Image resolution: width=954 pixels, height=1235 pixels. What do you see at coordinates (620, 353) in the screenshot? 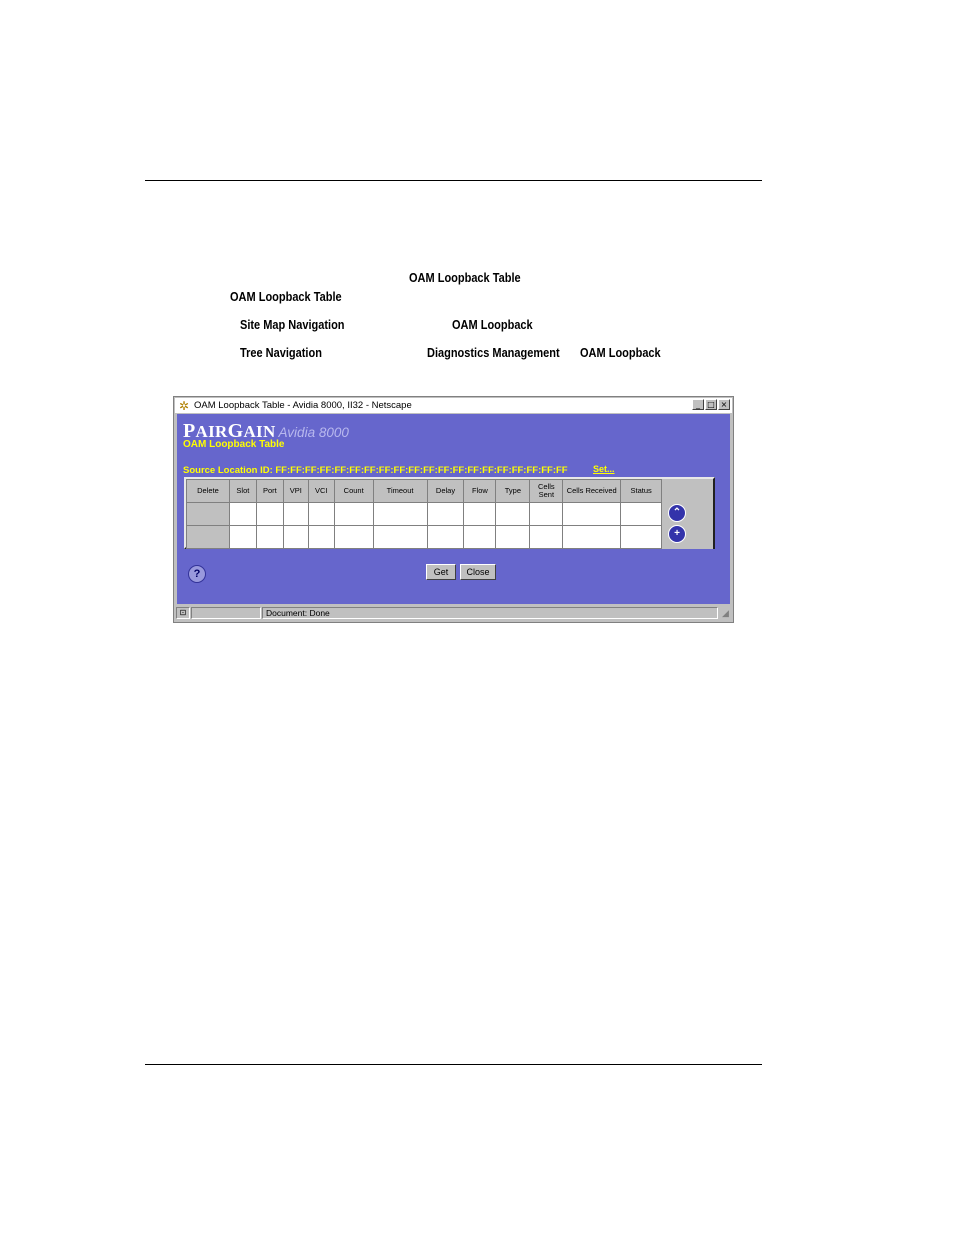
I see `doc-tree-target: OAM Loopback` at bounding box center [620, 353].